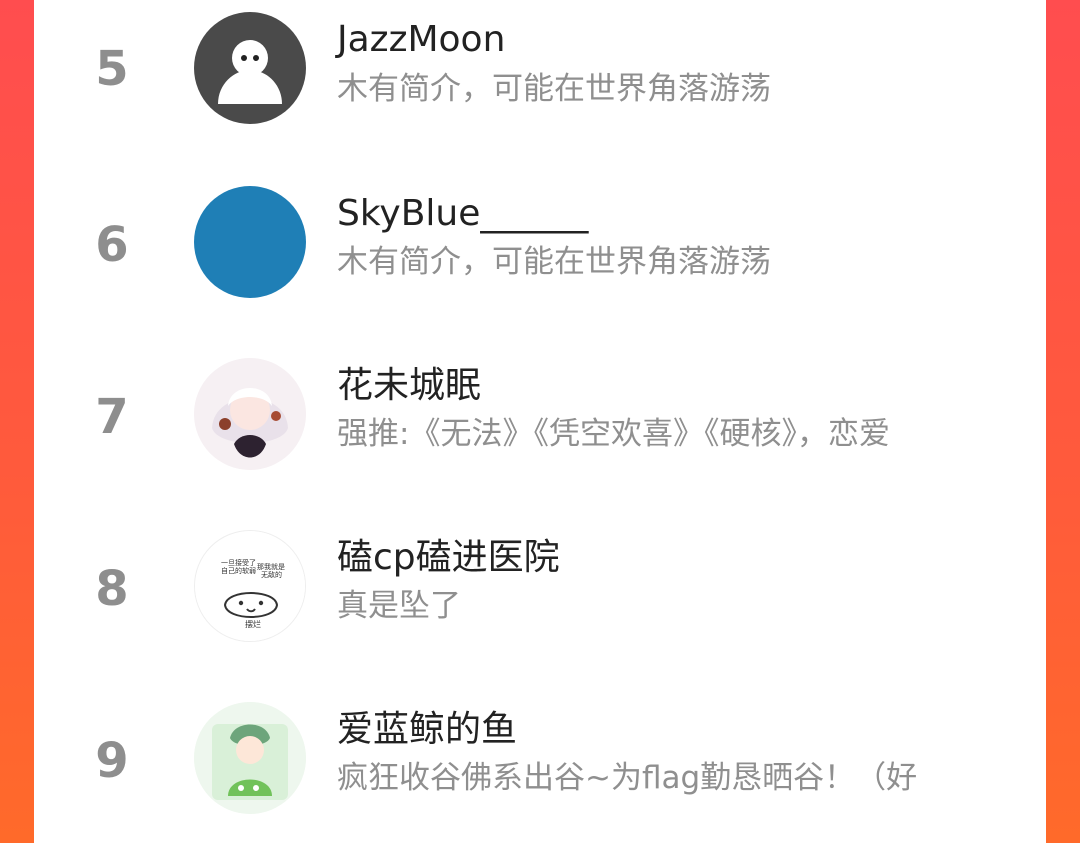 The image size is (1080, 843). I want to click on sticker-text-3: 那我就是, so click(271, 566).